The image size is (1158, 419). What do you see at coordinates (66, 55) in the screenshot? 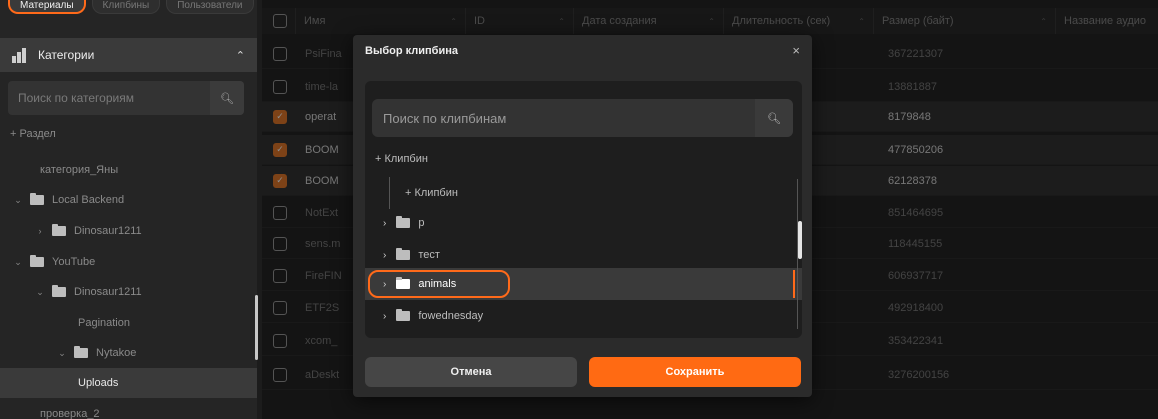
I see `categories-title: Категории` at bounding box center [66, 55].